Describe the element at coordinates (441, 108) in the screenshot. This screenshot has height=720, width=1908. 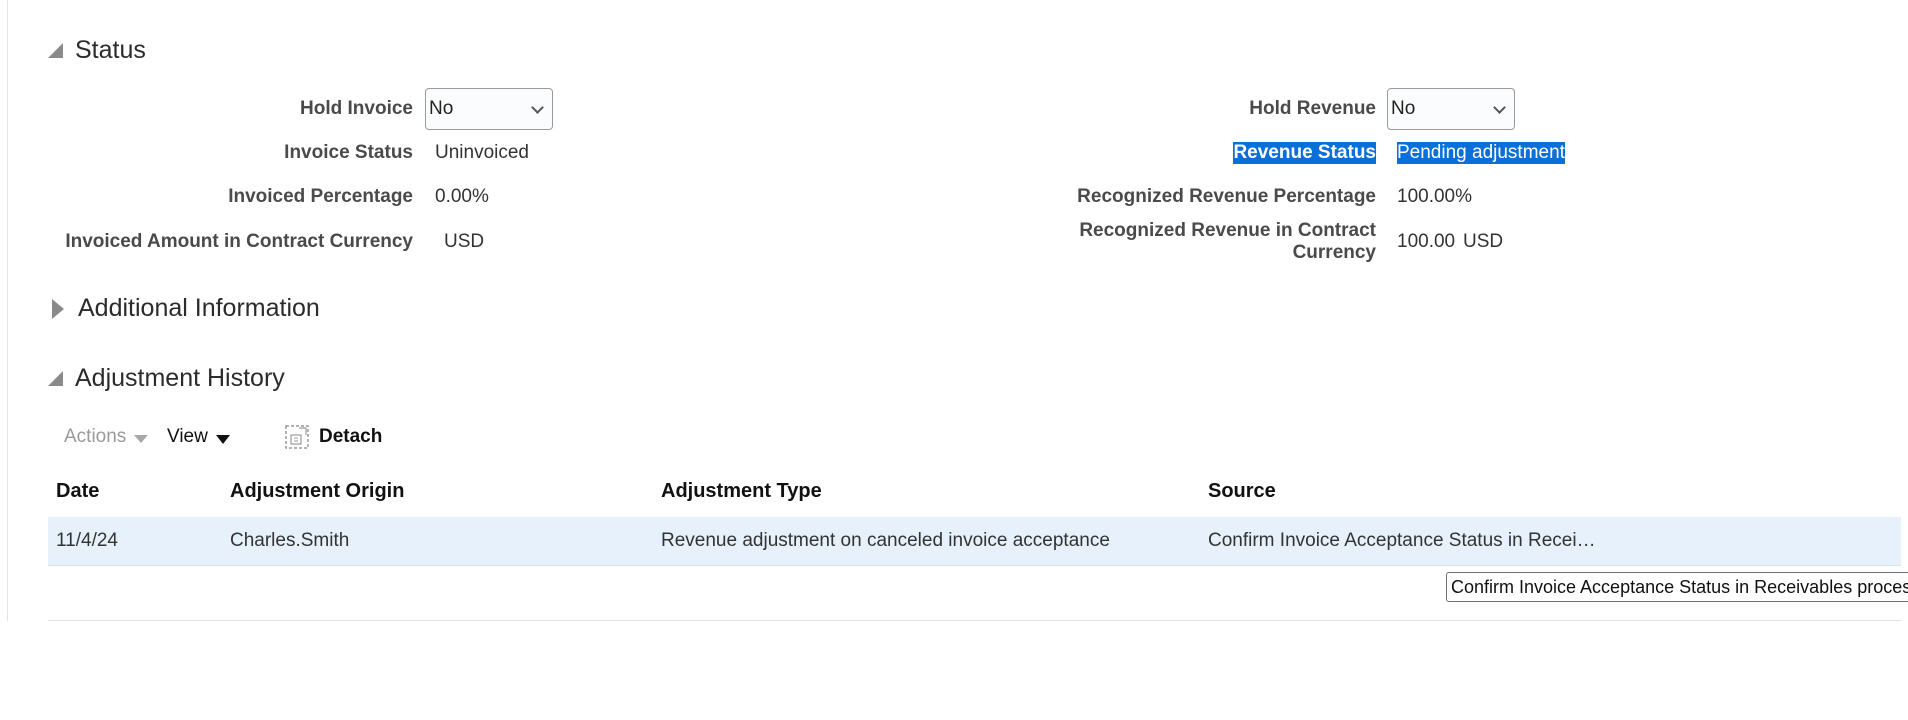
I see `hold-invoice-value: No` at that location.